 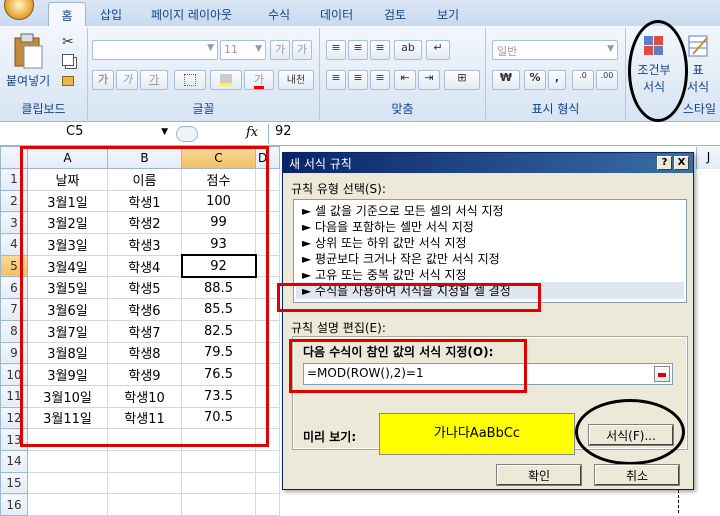 I want to click on percent-button: %, so click(x=535, y=80).